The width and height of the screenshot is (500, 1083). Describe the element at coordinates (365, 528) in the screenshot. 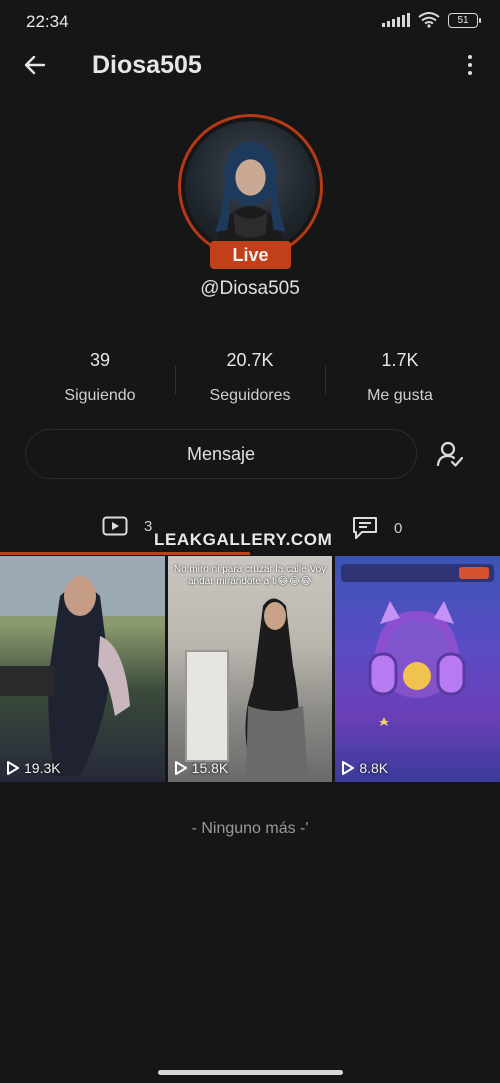

I see `comment-icon` at that location.